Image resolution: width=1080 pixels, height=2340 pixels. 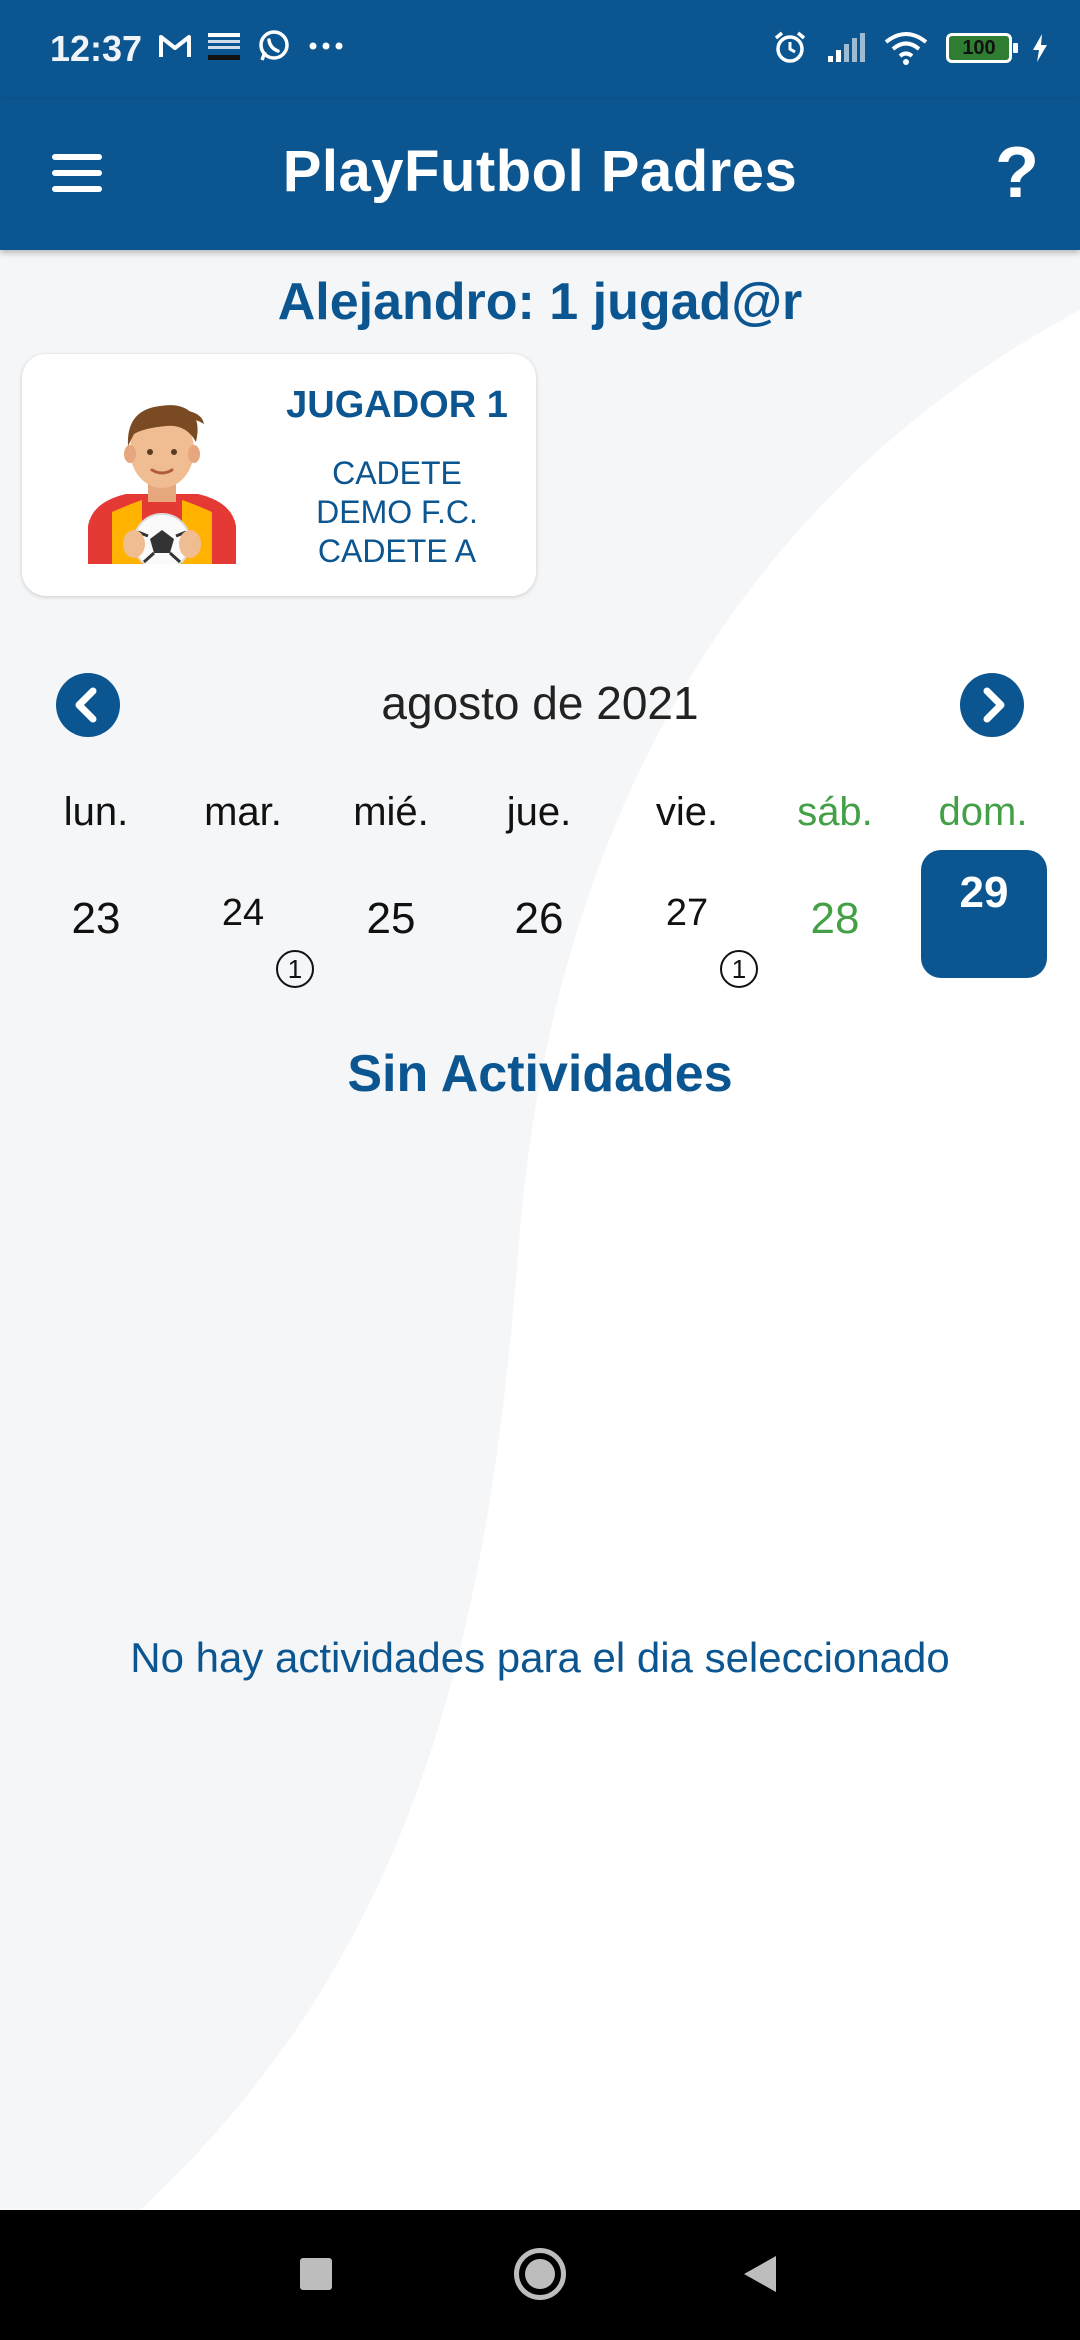 I want to click on player-info: CADETE DEMO F.C. CADETE A, so click(x=397, y=512).